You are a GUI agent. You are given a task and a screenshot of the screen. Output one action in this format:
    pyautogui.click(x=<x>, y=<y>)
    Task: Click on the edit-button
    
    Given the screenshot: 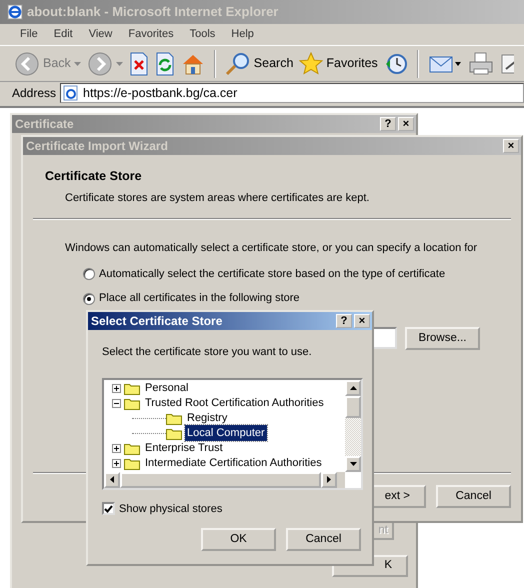 What is the action you would take?
    pyautogui.click(x=507, y=64)
    